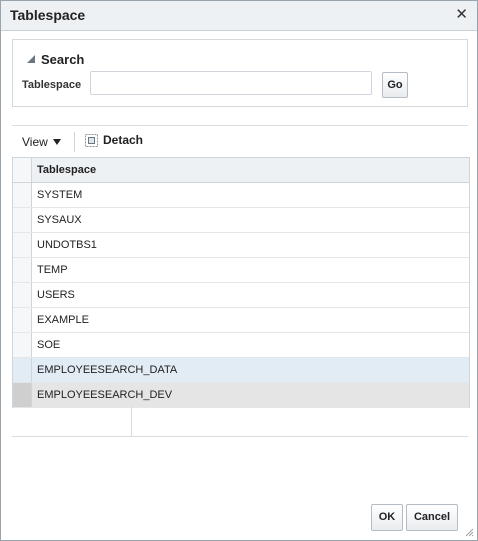  What do you see at coordinates (432, 517) in the screenshot?
I see `cancel-button: Cancel` at bounding box center [432, 517].